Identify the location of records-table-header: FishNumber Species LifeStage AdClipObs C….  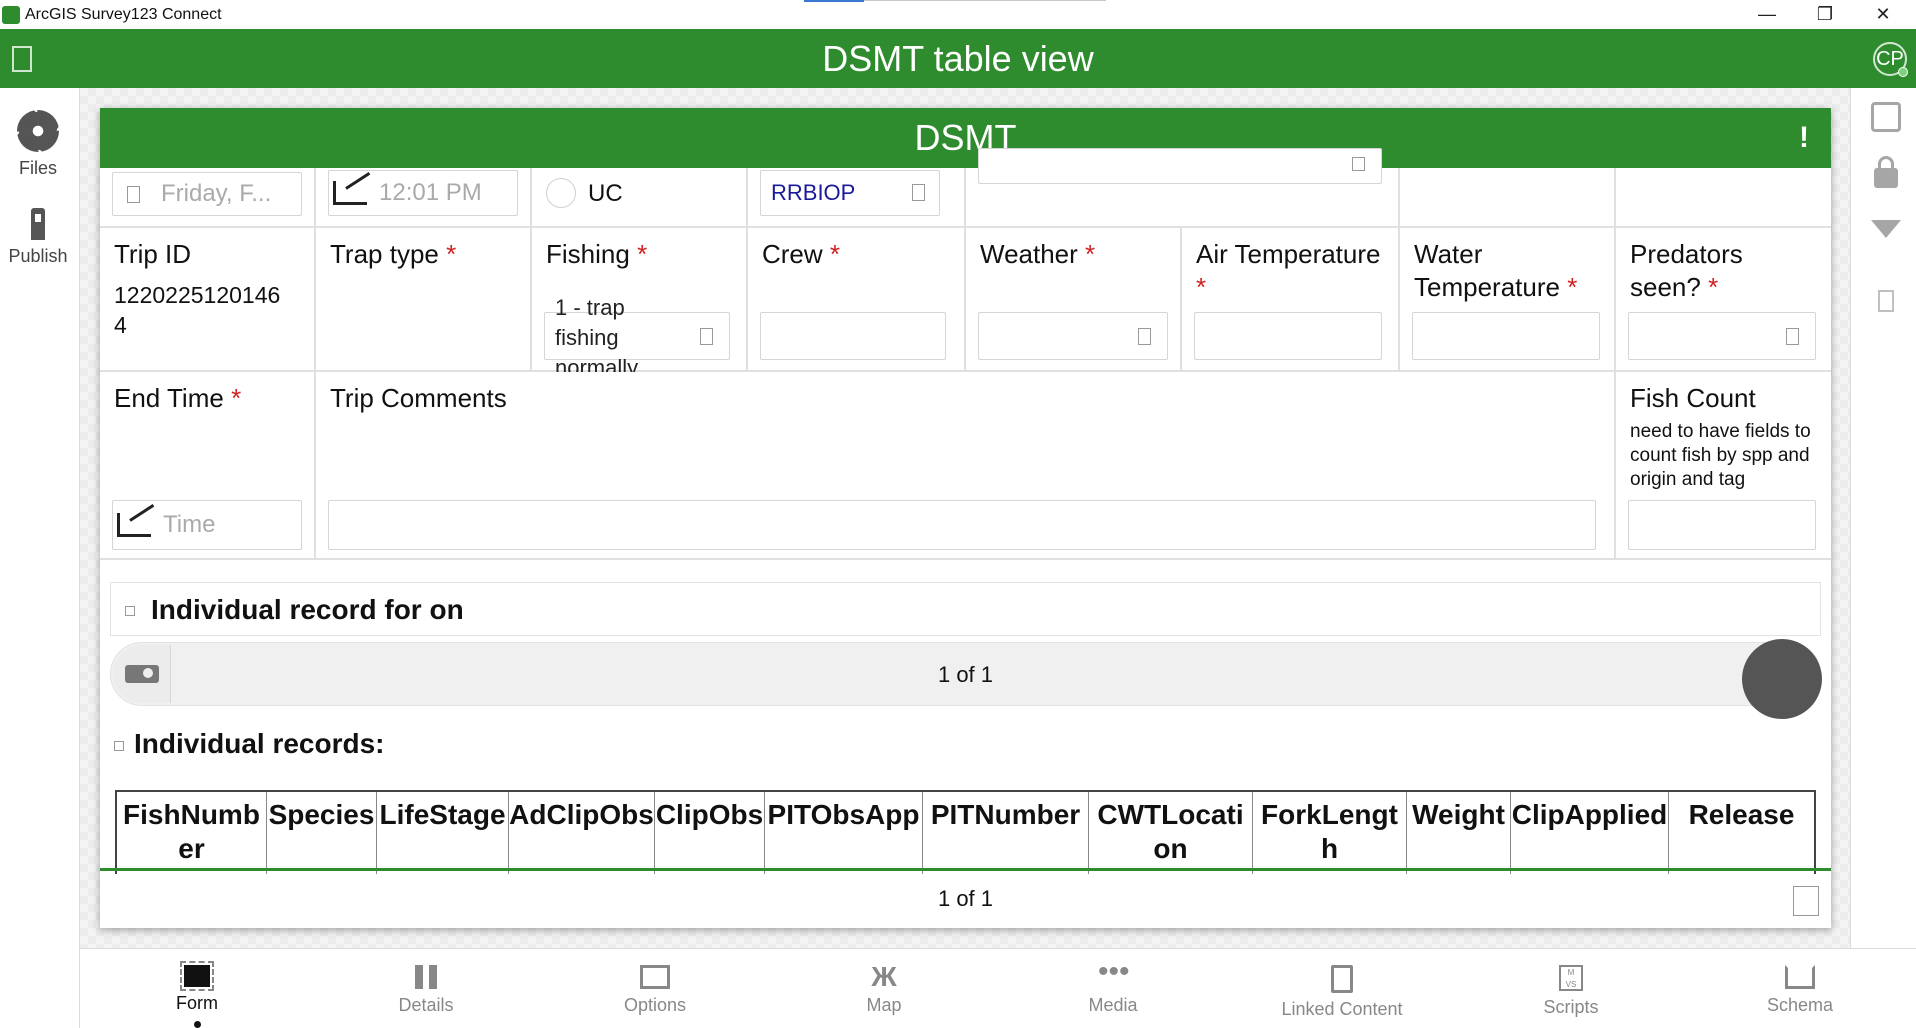
(965, 832).